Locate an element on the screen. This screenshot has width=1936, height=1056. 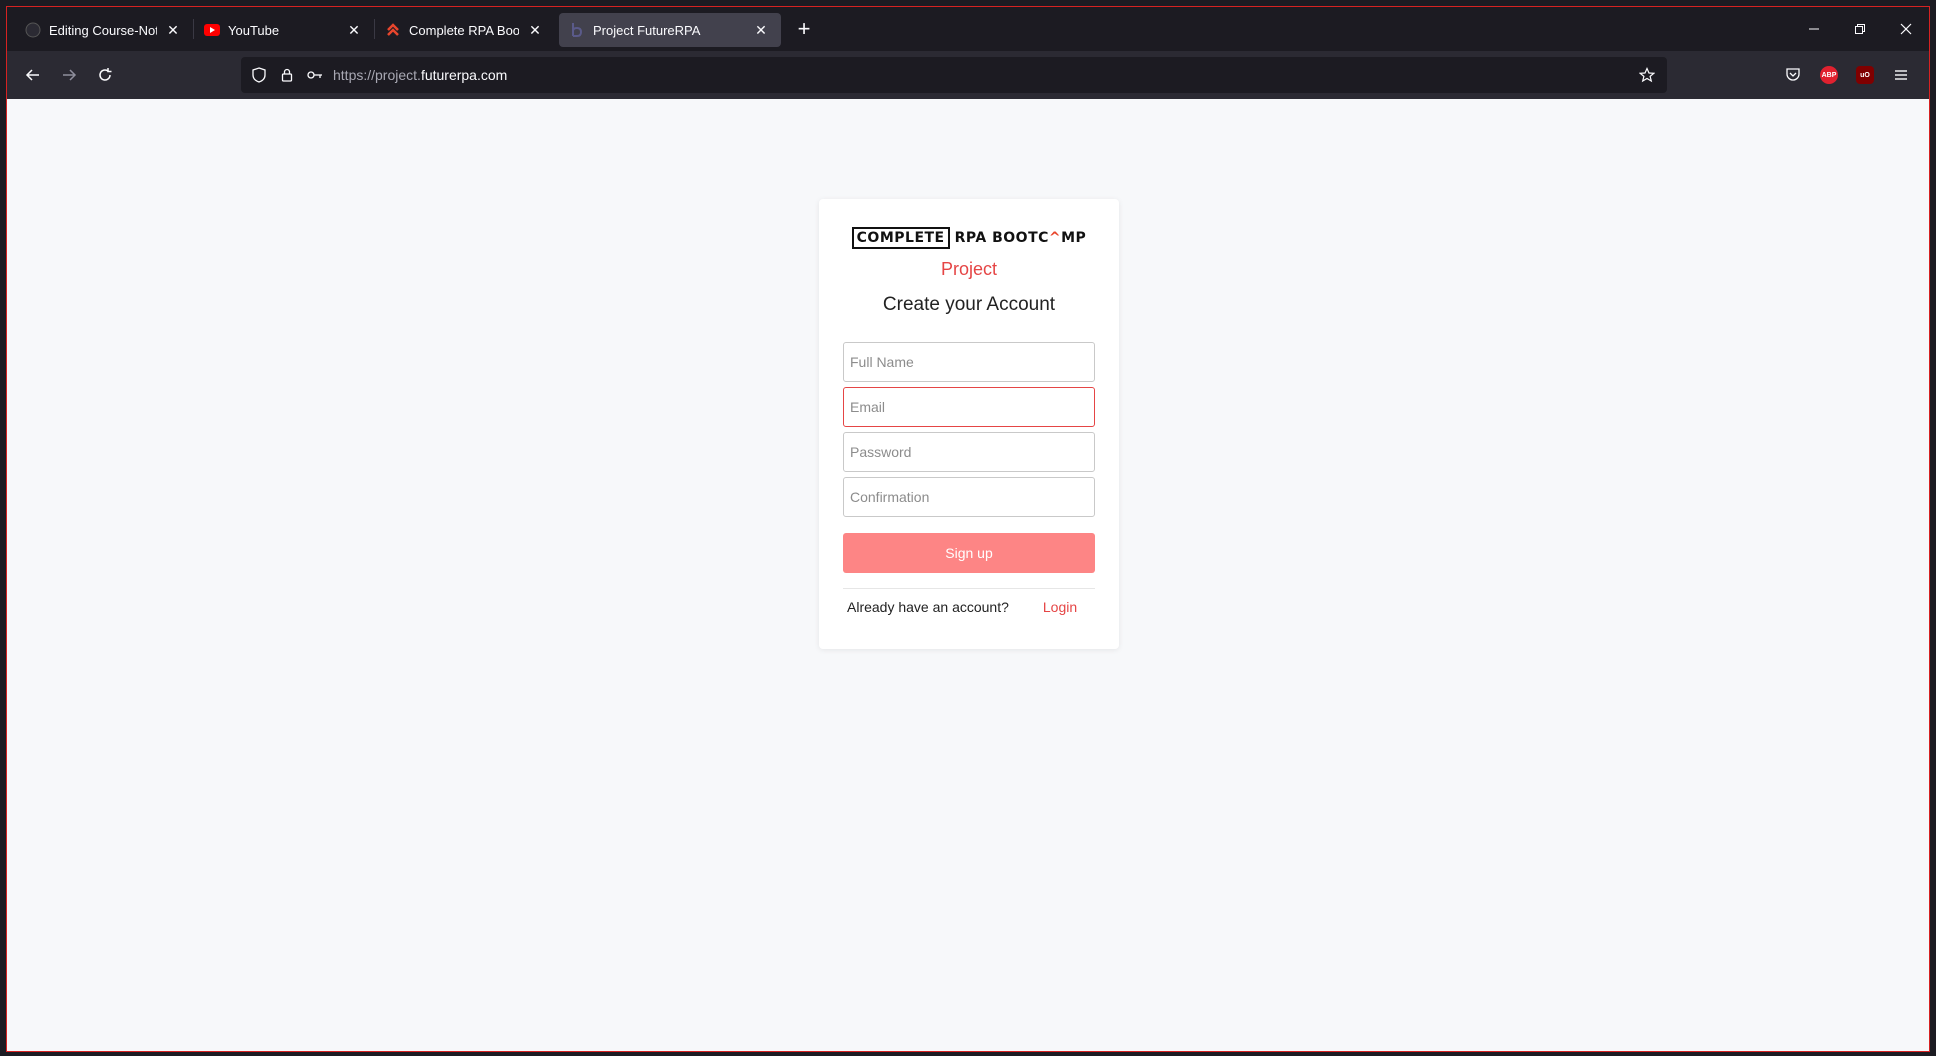
login-prompt: Already have an account? Login is located at coordinates (969, 607).